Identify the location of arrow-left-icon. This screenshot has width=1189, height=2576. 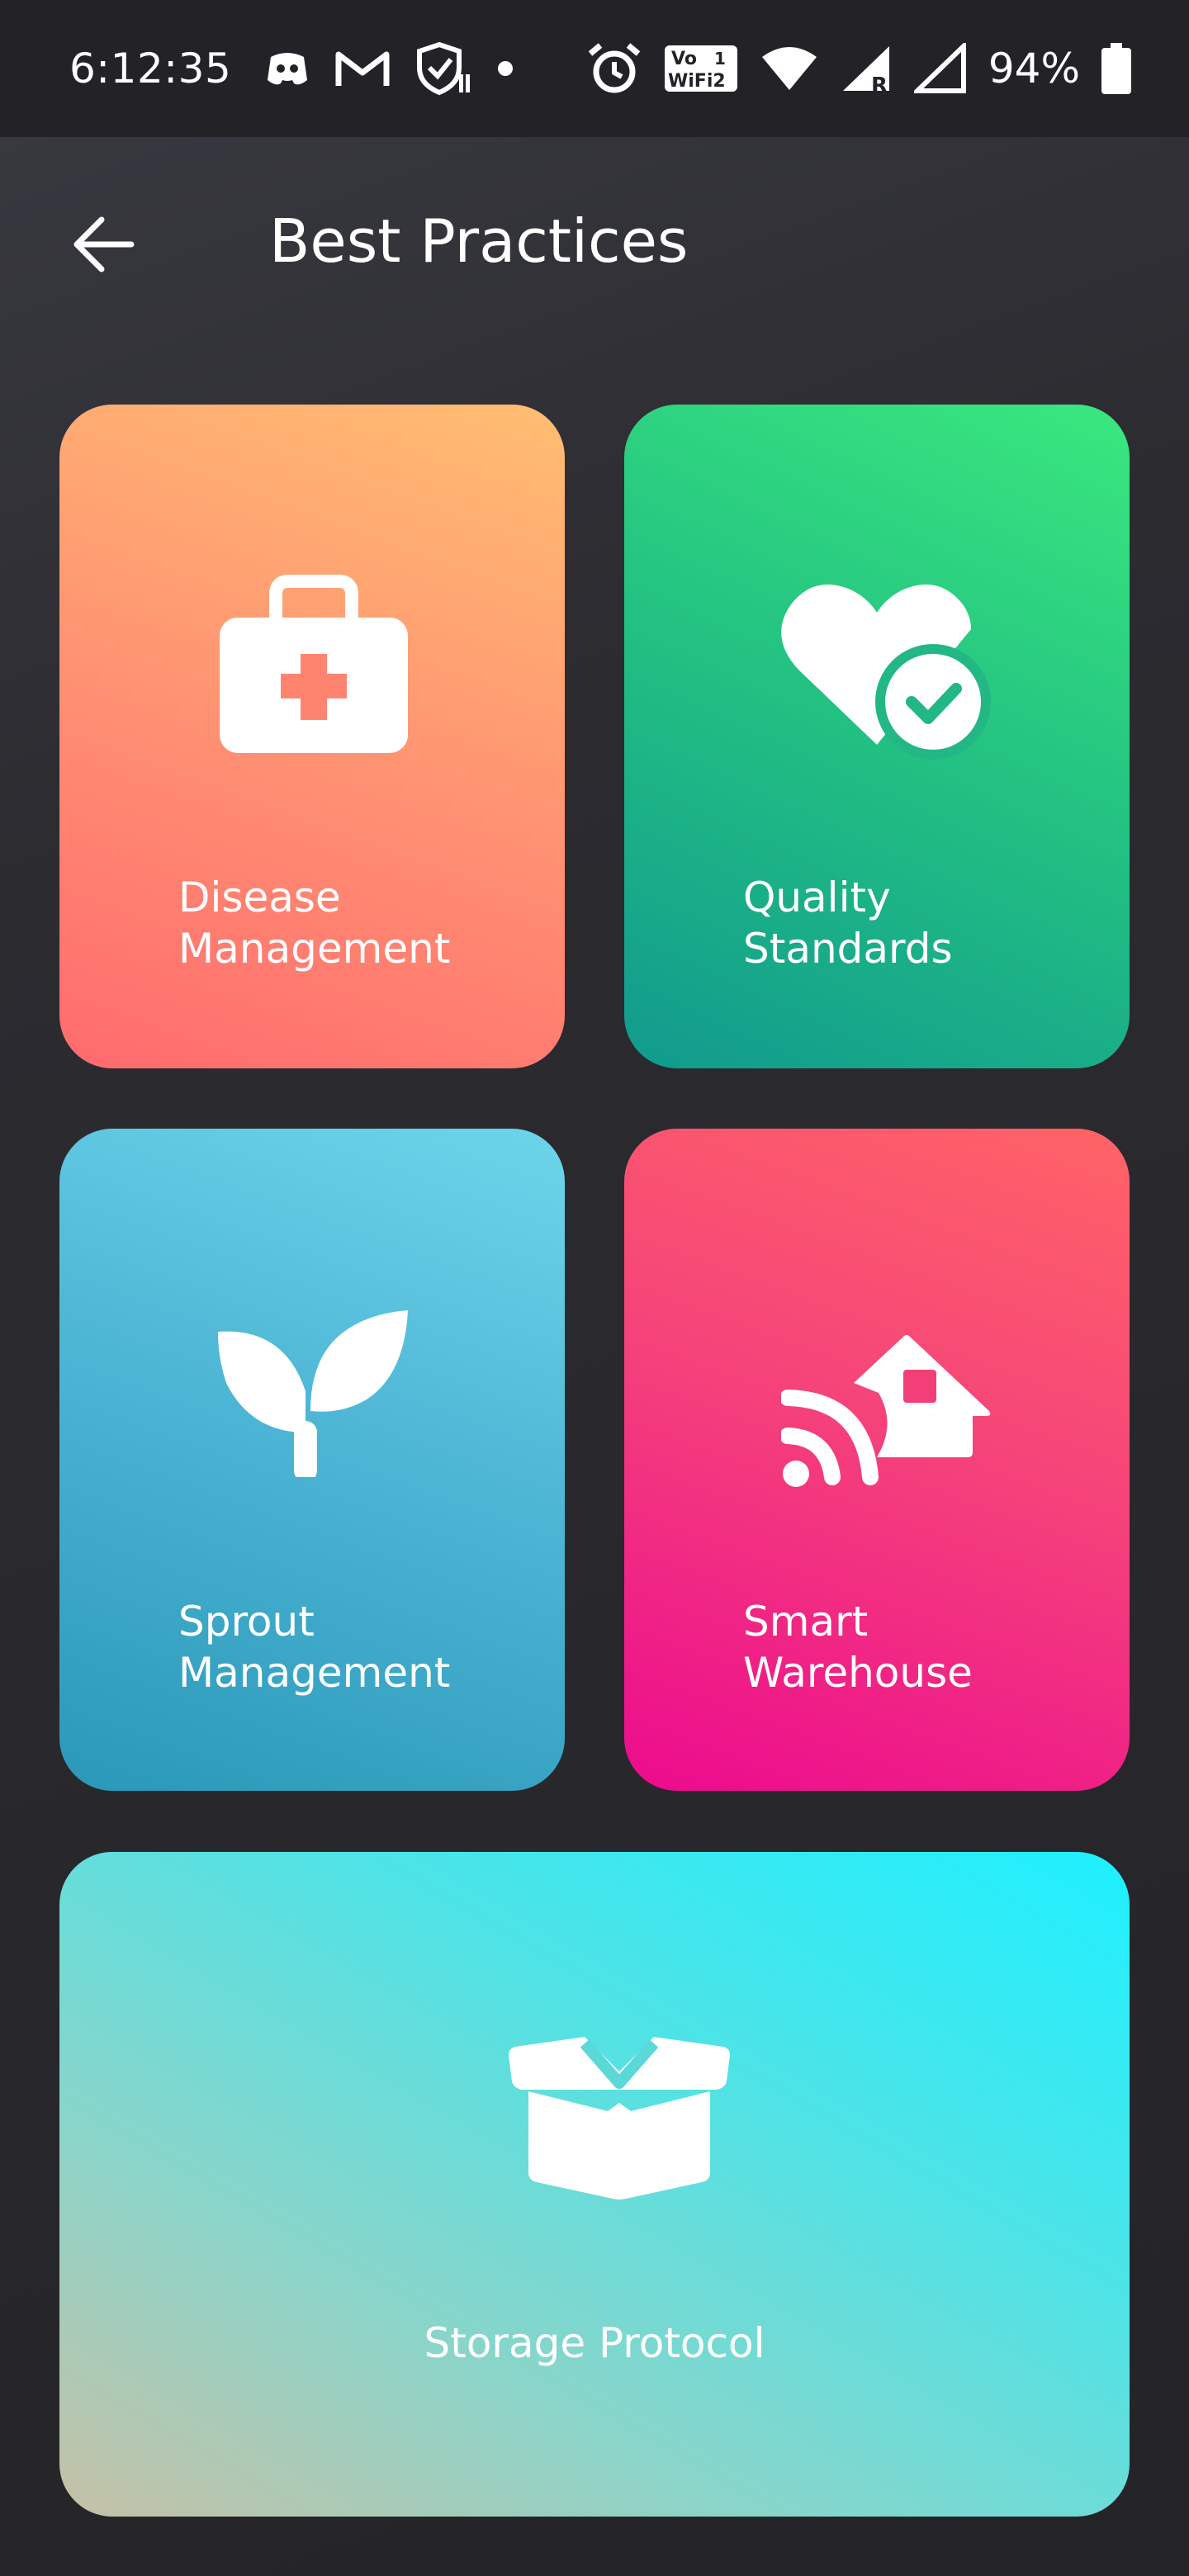
(104, 244).